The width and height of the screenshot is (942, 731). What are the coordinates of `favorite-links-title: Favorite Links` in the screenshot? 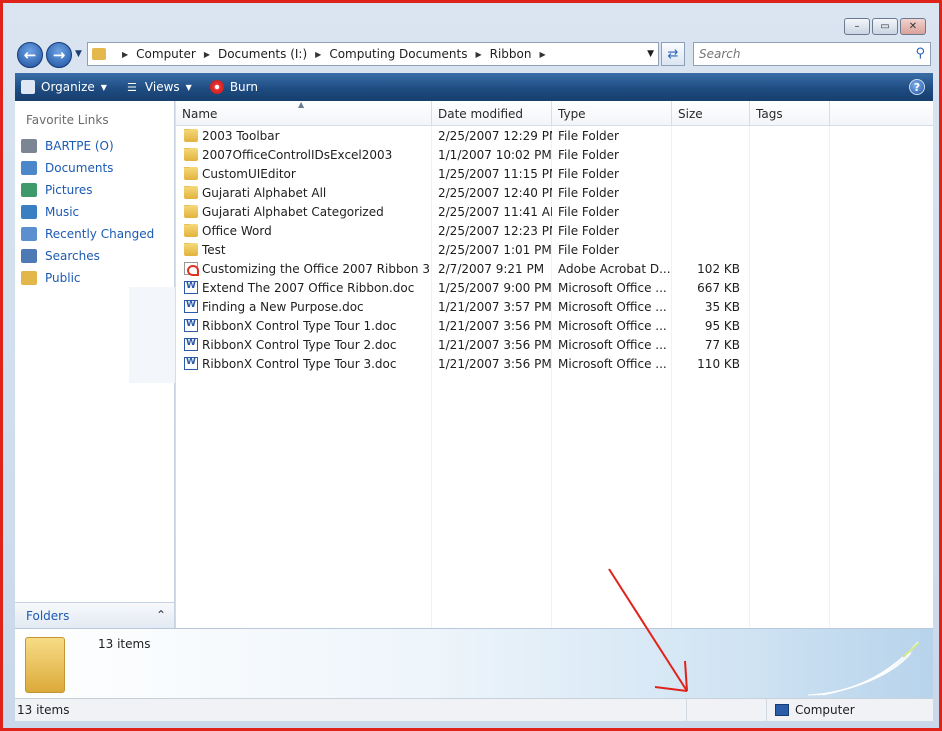 It's located at (67, 120).